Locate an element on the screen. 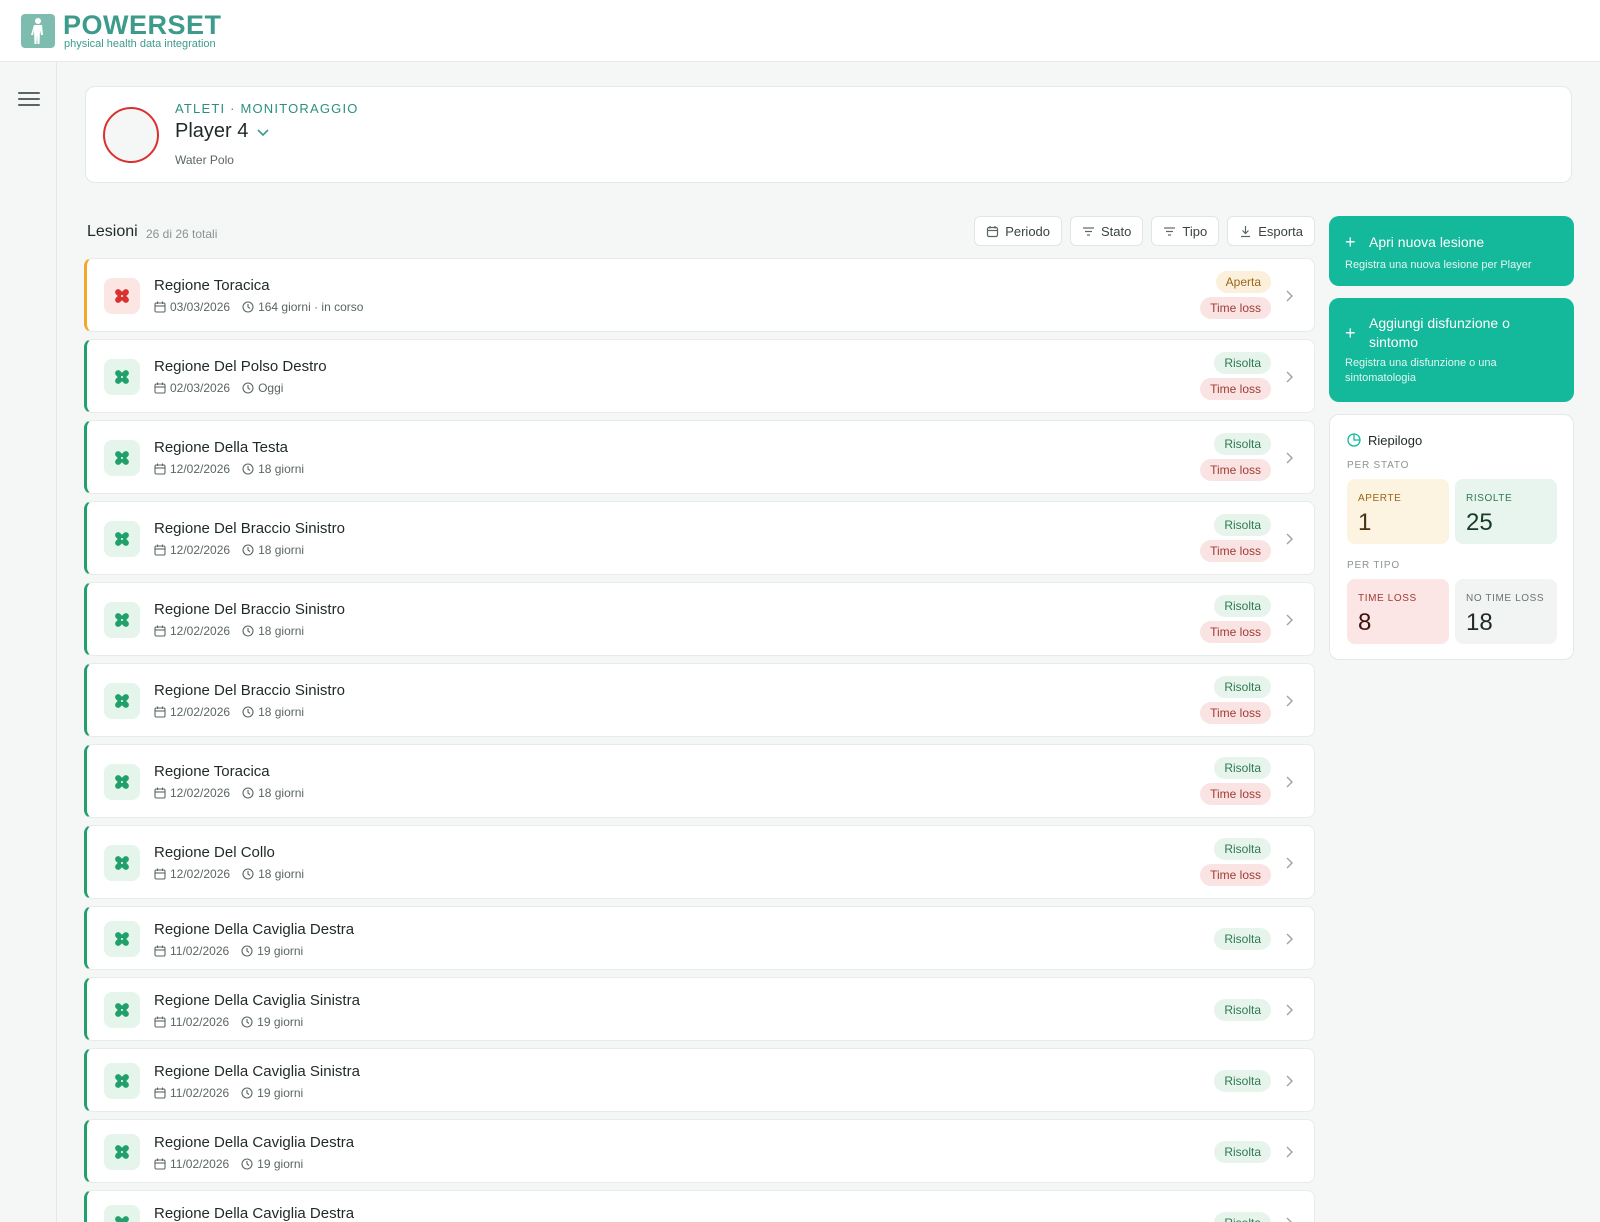 Image resolution: width=1600 pixels, height=1222 pixels. injury-count: 26 di 26 totali is located at coordinates (182, 234).